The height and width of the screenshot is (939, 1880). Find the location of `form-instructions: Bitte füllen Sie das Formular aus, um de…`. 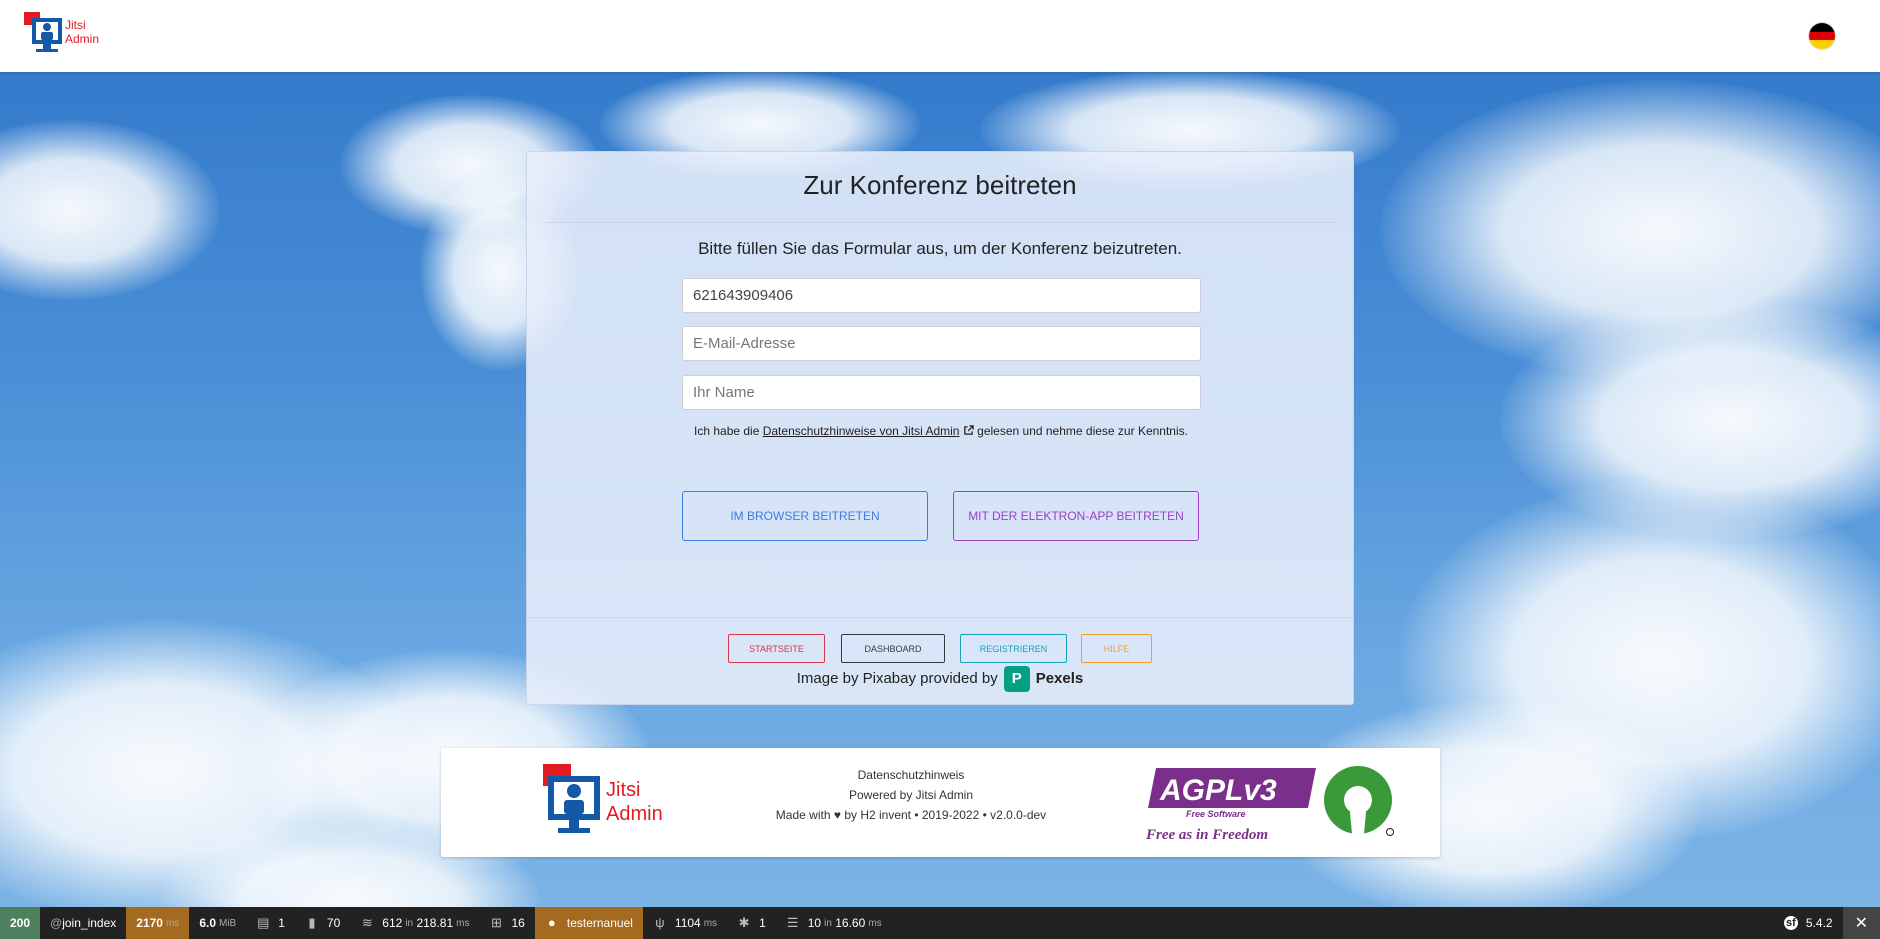

form-instructions: Bitte füllen Sie das Formular aus, um de… is located at coordinates (940, 248).